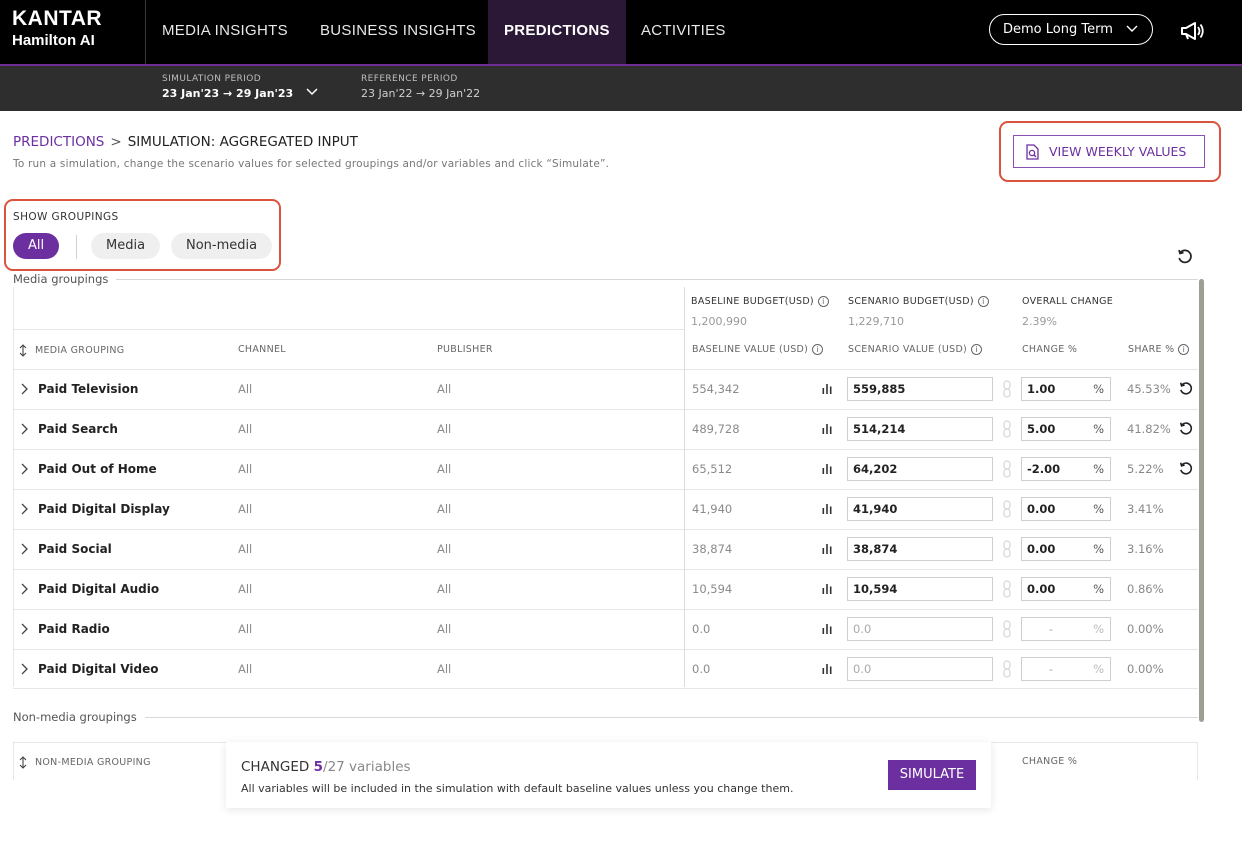 The height and width of the screenshot is (866, 1242). What do you see at coordinates (312, 92) in the screenshot?
I see `chevron-down-icon` at bounding box center [312, 92].